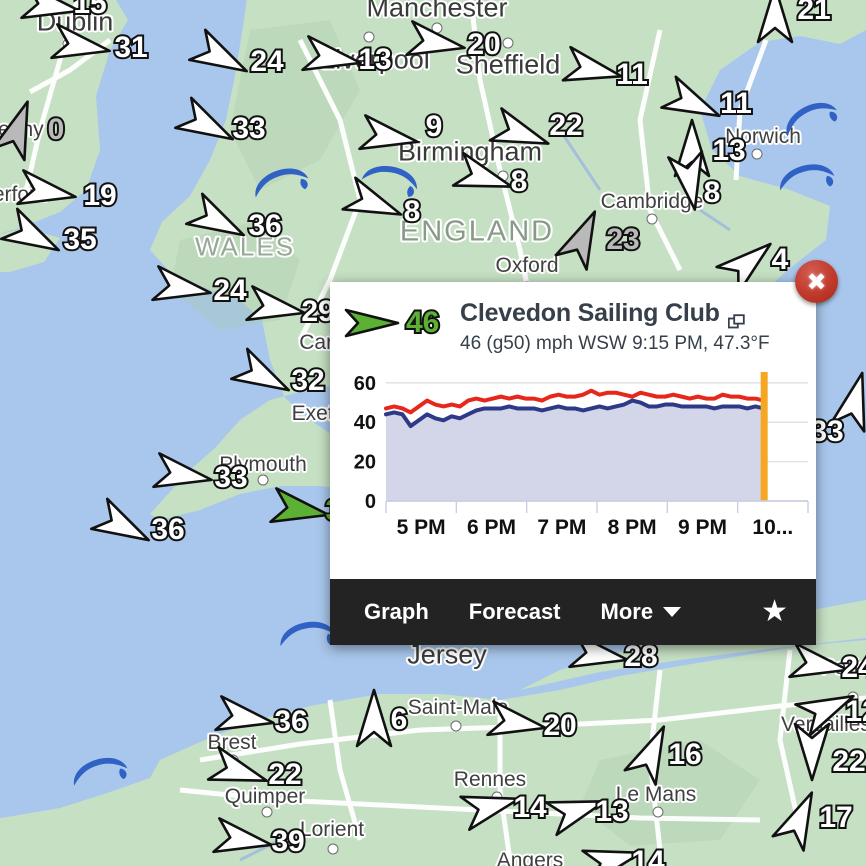 This screenshot has width=866, height=866. Describe the element at coordinates (774, 612) in the screenshot. I see `star-icon: ★` at that location.